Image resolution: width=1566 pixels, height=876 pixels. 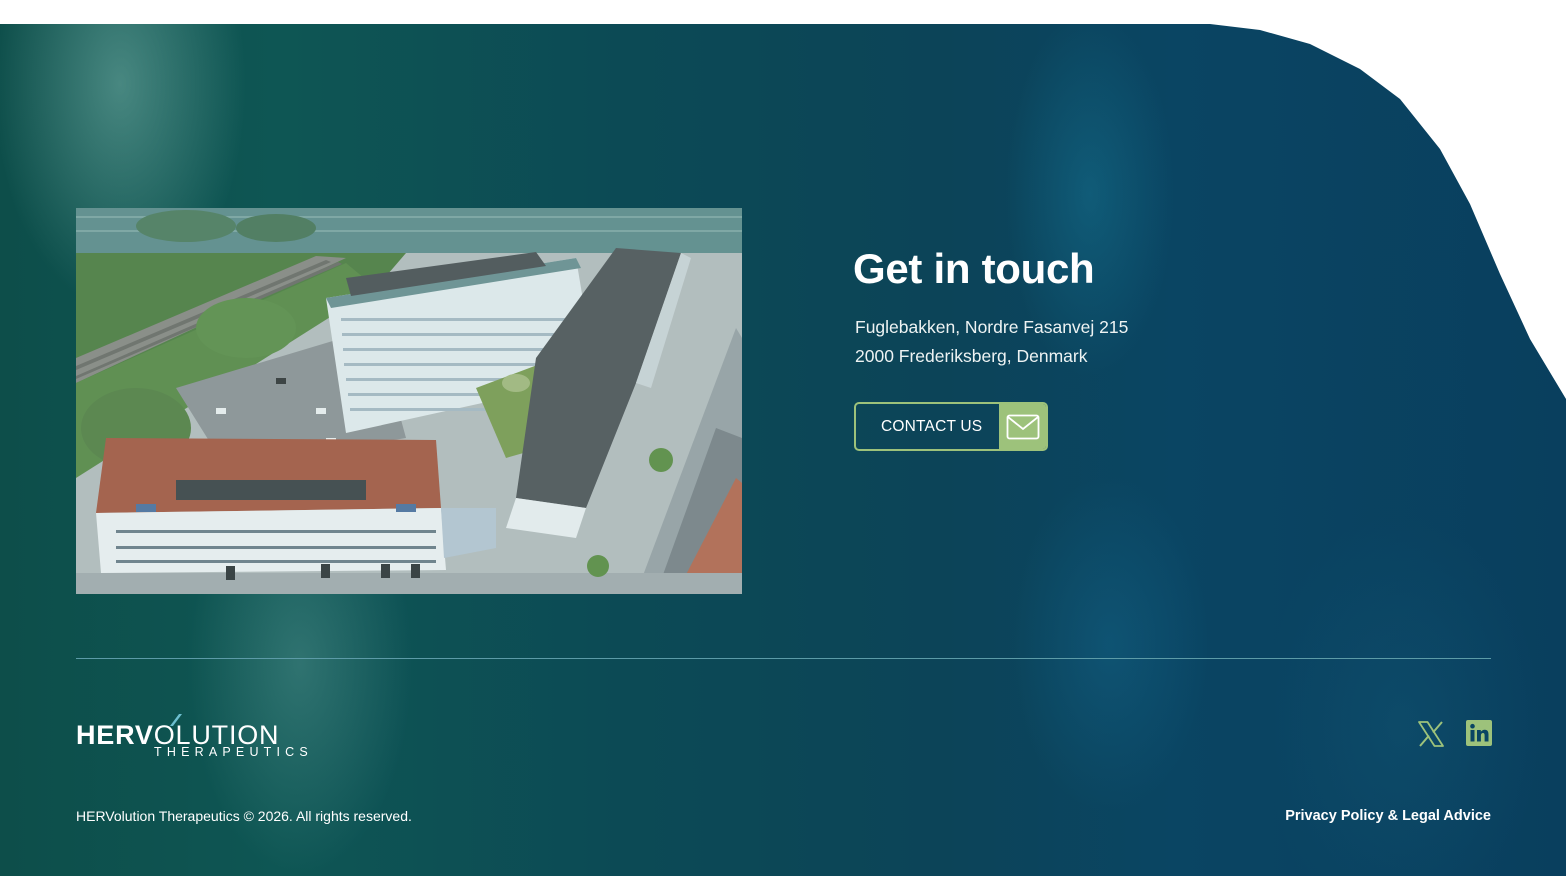 What do you see at coordinates (1388, 816) in the screenshot?
I see `privacy-legal-link: Privacy Policy & Legal Advice` at bounding box center [1388, 816].